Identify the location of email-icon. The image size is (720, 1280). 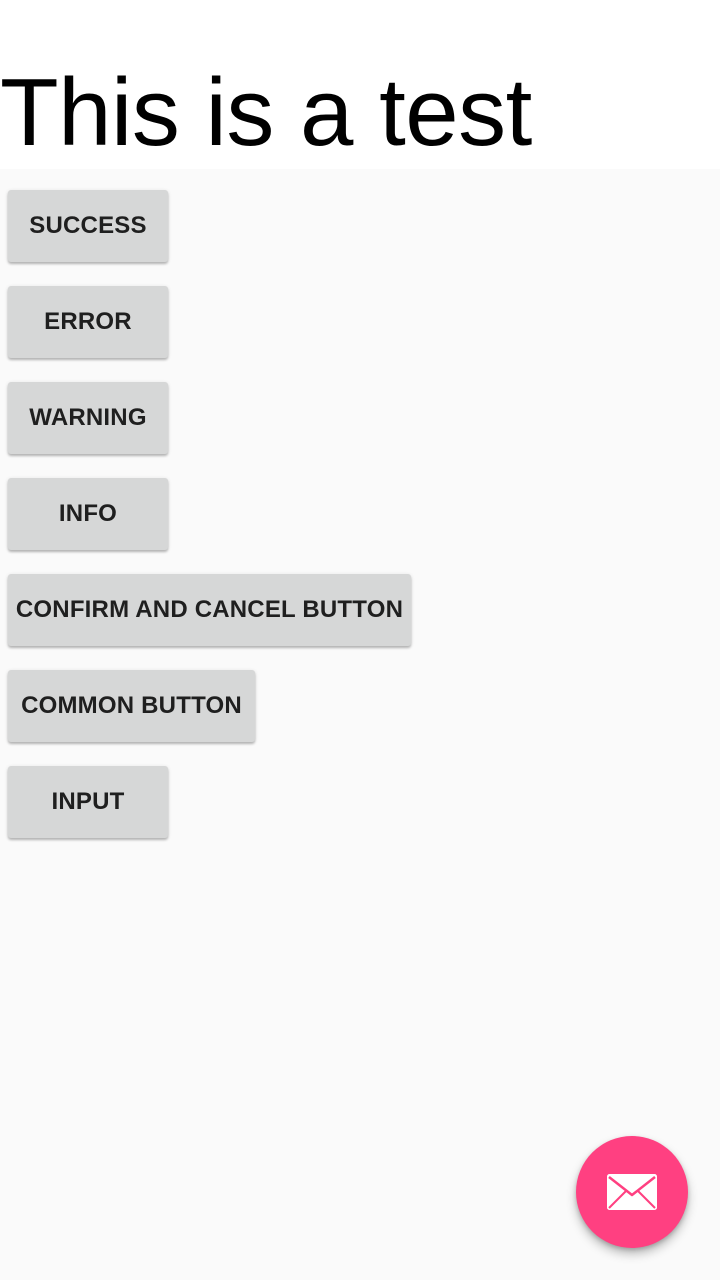
(632, 1192).